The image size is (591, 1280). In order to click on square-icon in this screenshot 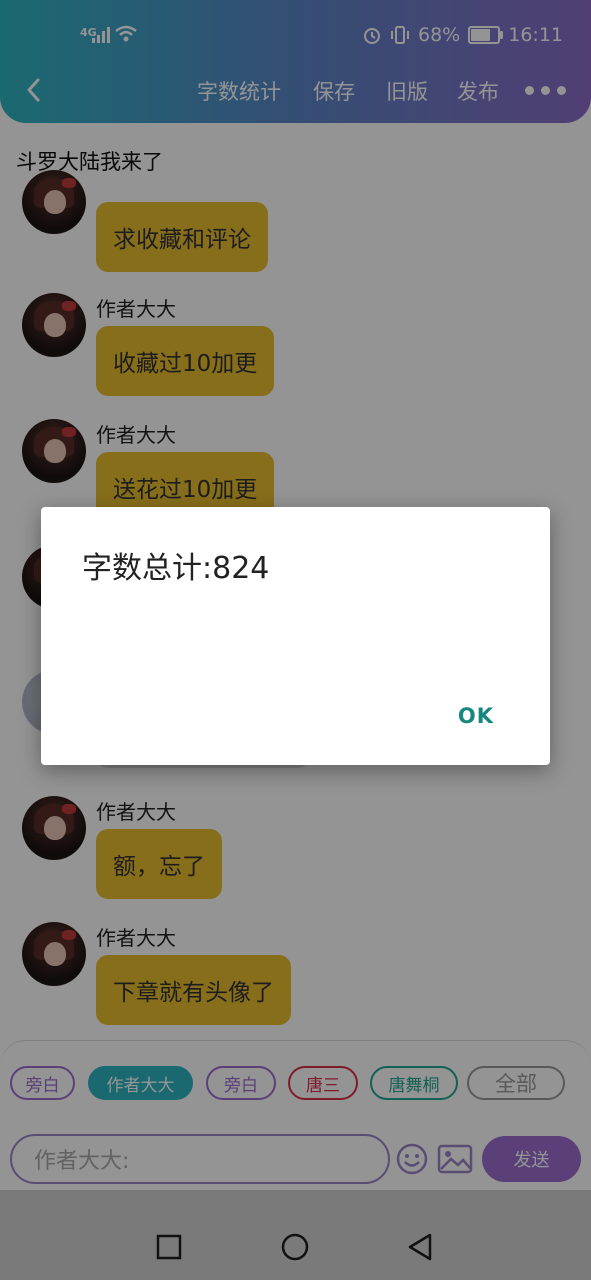, I will do `click(169, 1247)`.